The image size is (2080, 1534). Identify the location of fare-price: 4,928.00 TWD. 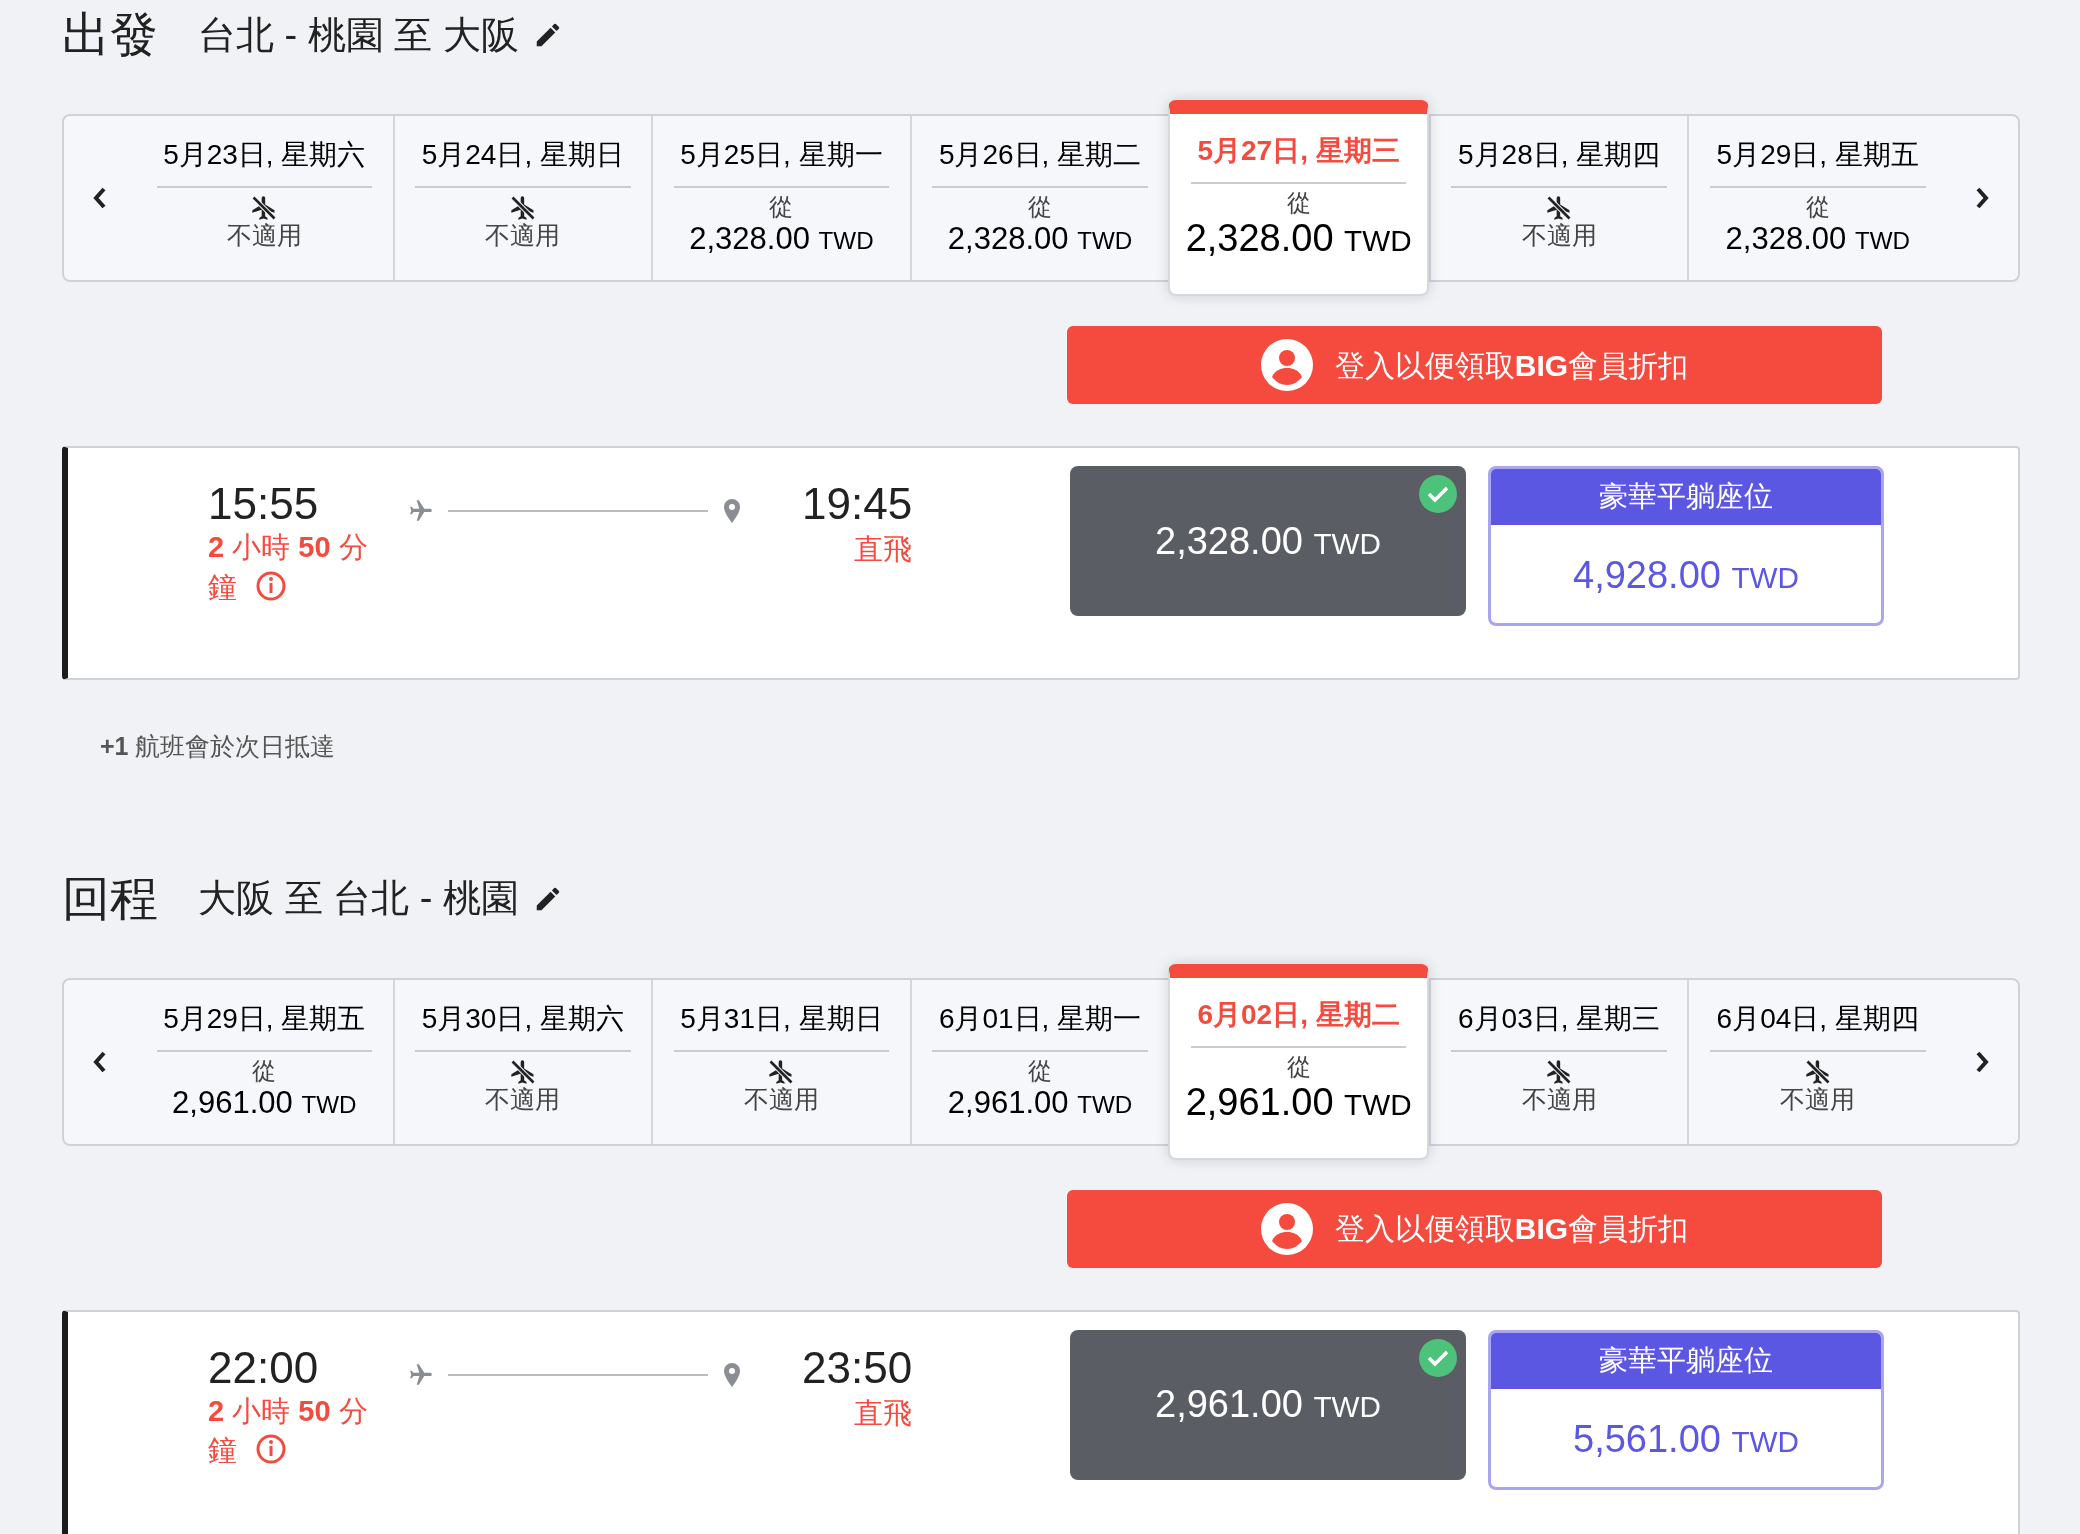
(1686, 575).